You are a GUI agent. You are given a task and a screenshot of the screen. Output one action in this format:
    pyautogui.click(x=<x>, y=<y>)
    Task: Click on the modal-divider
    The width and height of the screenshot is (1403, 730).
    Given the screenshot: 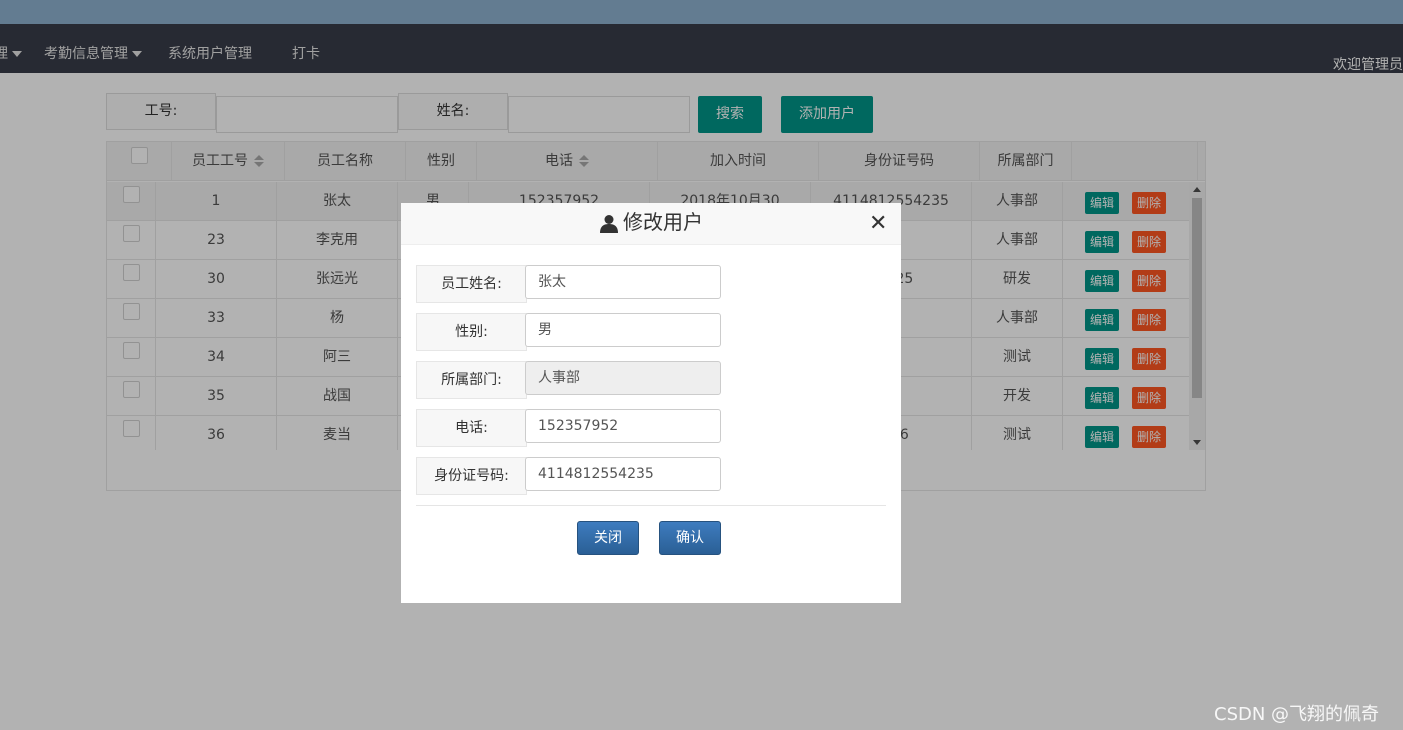 What is the action you would take?
    pyautogui.click(x=651, y=505)
    